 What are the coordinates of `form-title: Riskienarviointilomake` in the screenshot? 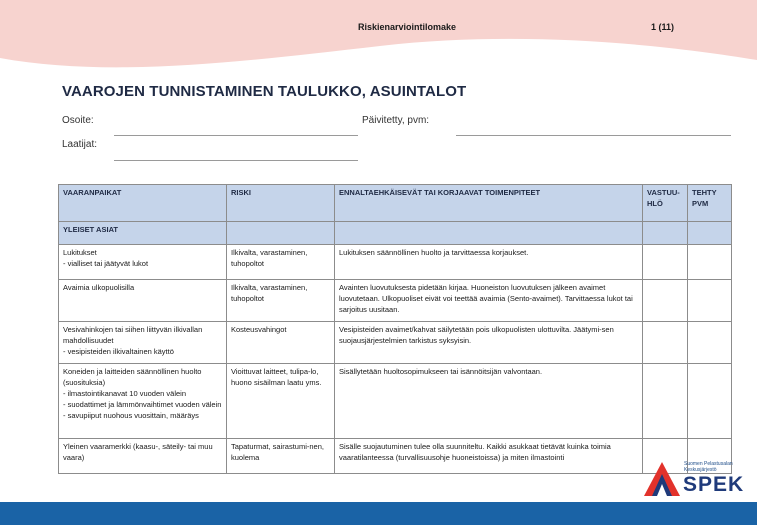 It's located at (407, 27).